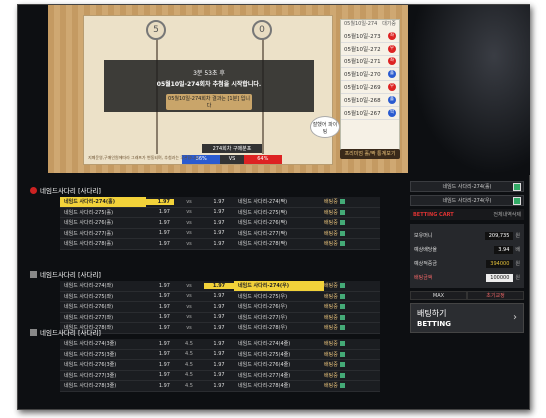 This screenshot has width=546, height=418. I want to click on left-option: 네임드 사다리-274(3줄), so click(103, 344).